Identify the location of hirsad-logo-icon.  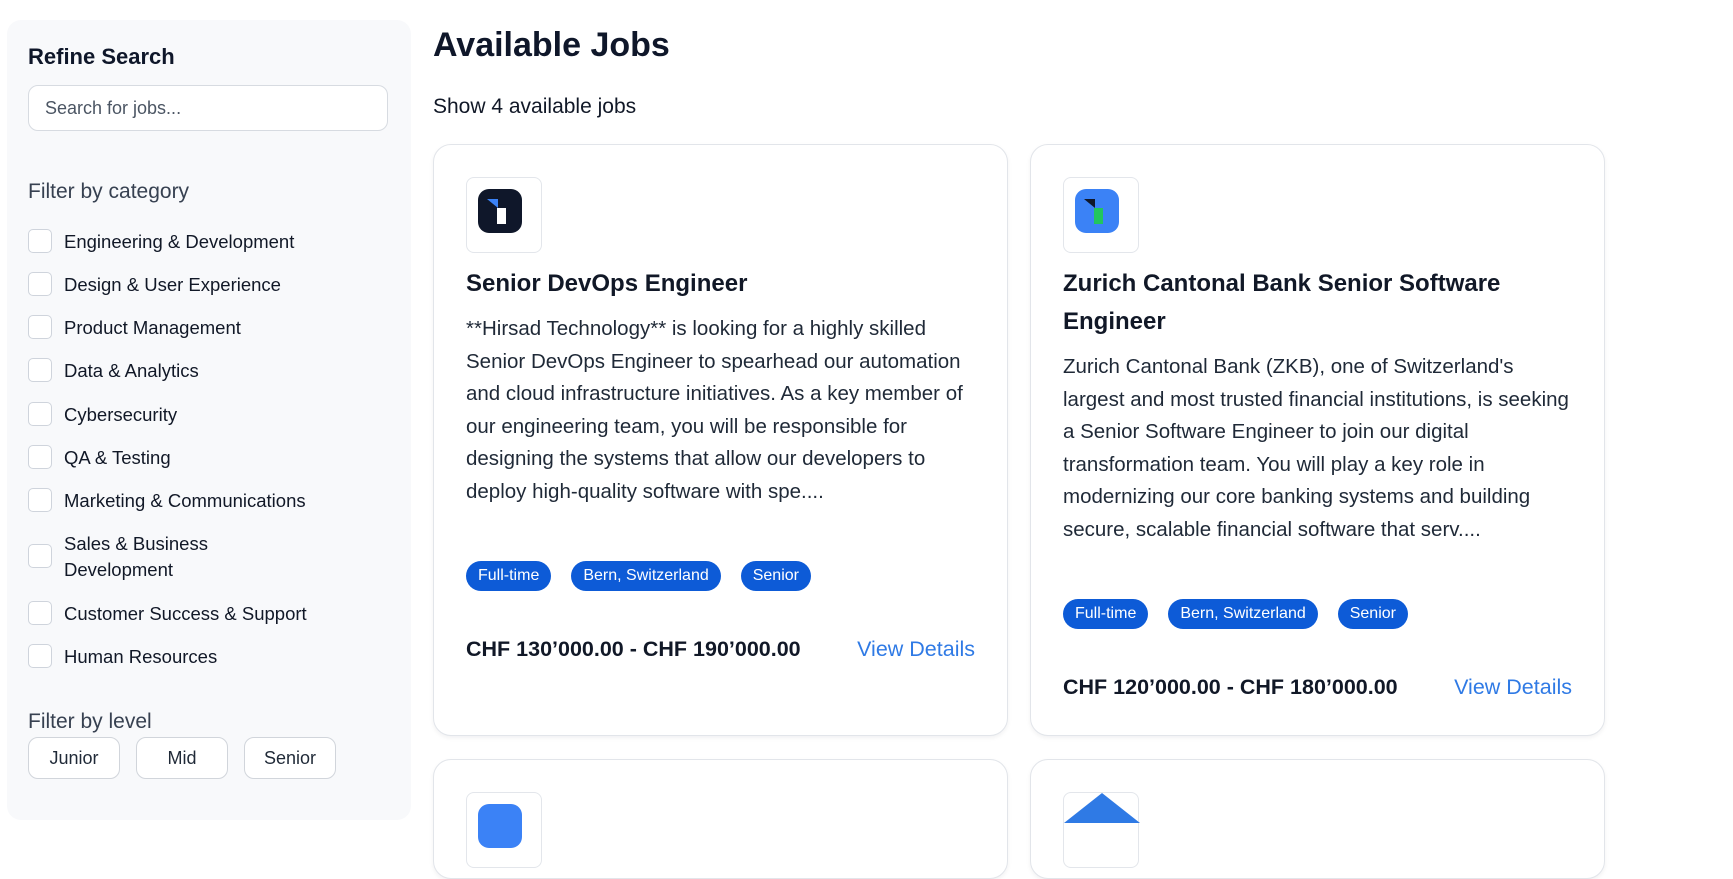
(500, 211).